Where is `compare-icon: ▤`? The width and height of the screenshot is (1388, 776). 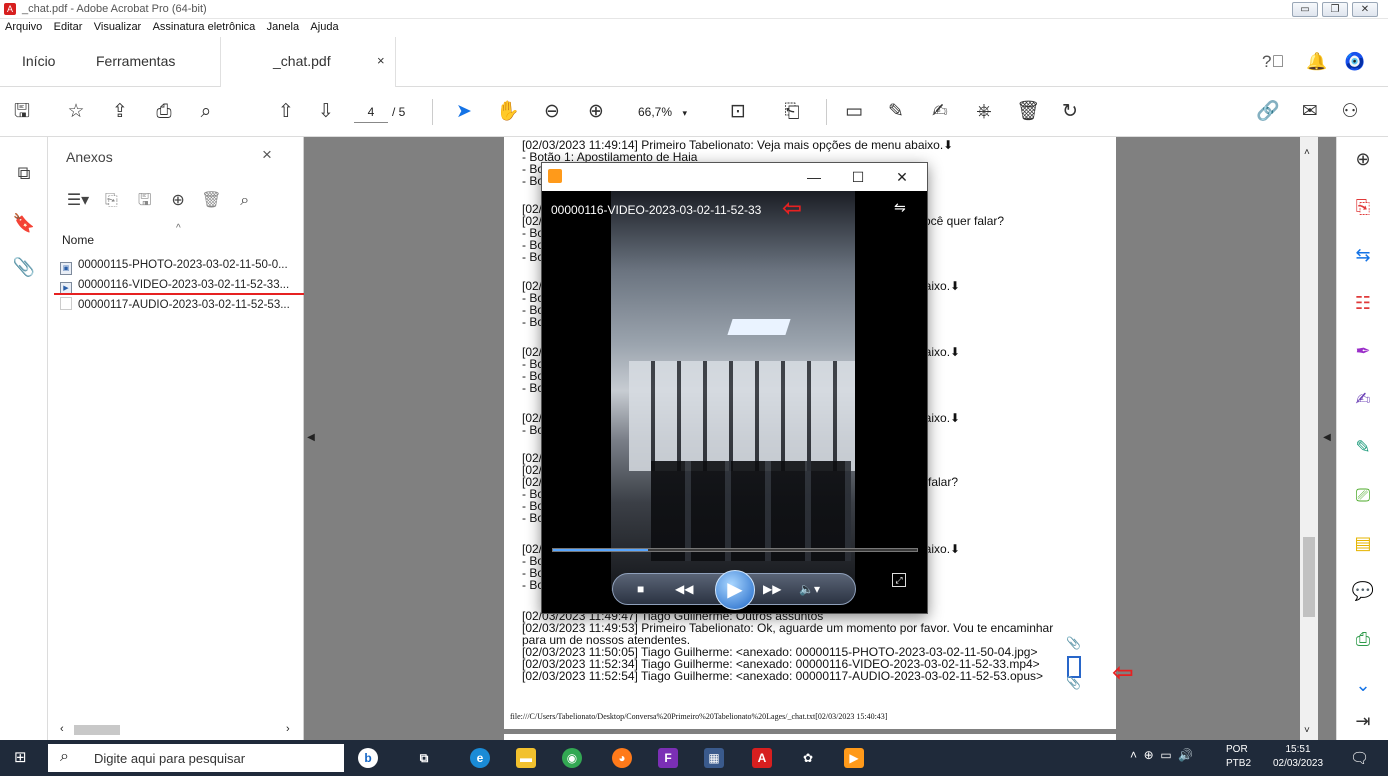 compare-icon: ▤ is located at coordinates (1363, 543).